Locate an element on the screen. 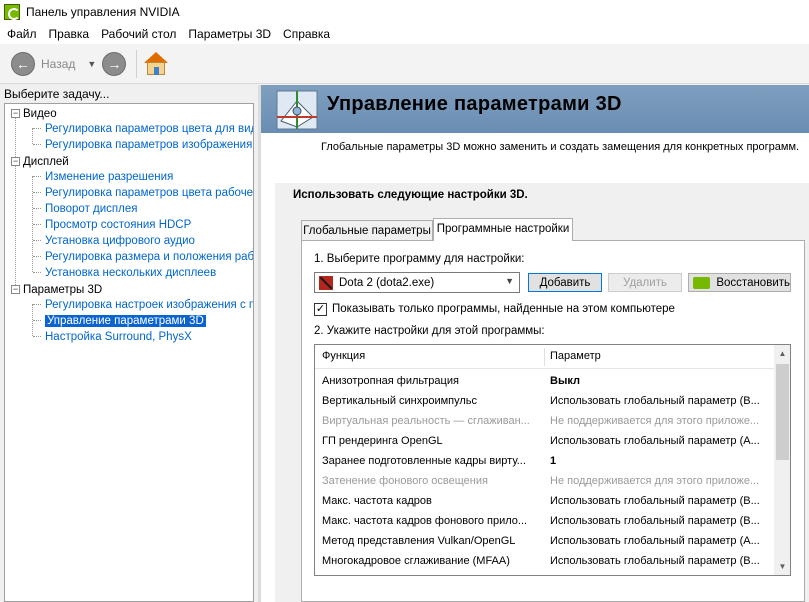 The image size is (809, 602). scroll-up-icon: ▲ is located at coordinates (782, 353).